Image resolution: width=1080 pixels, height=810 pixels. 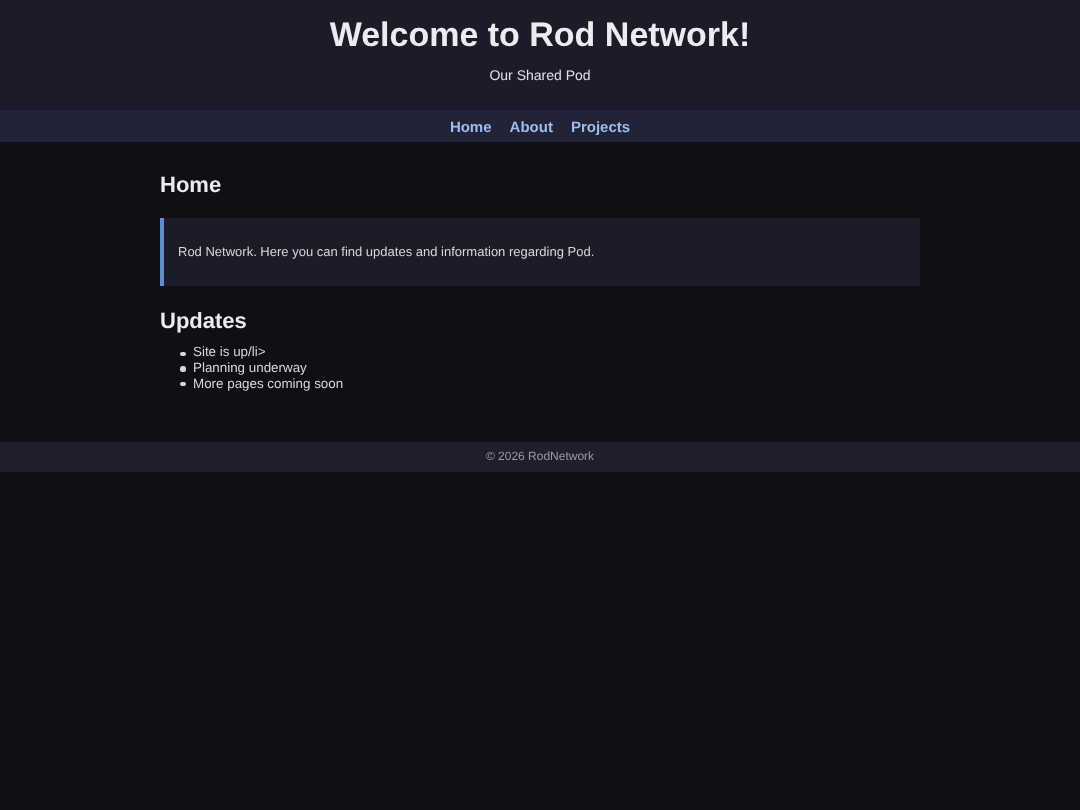 What do you see at coordinates (204, 323) in the screenshot?
I see `section-heading: Updates` at bounding box center [204, 323].